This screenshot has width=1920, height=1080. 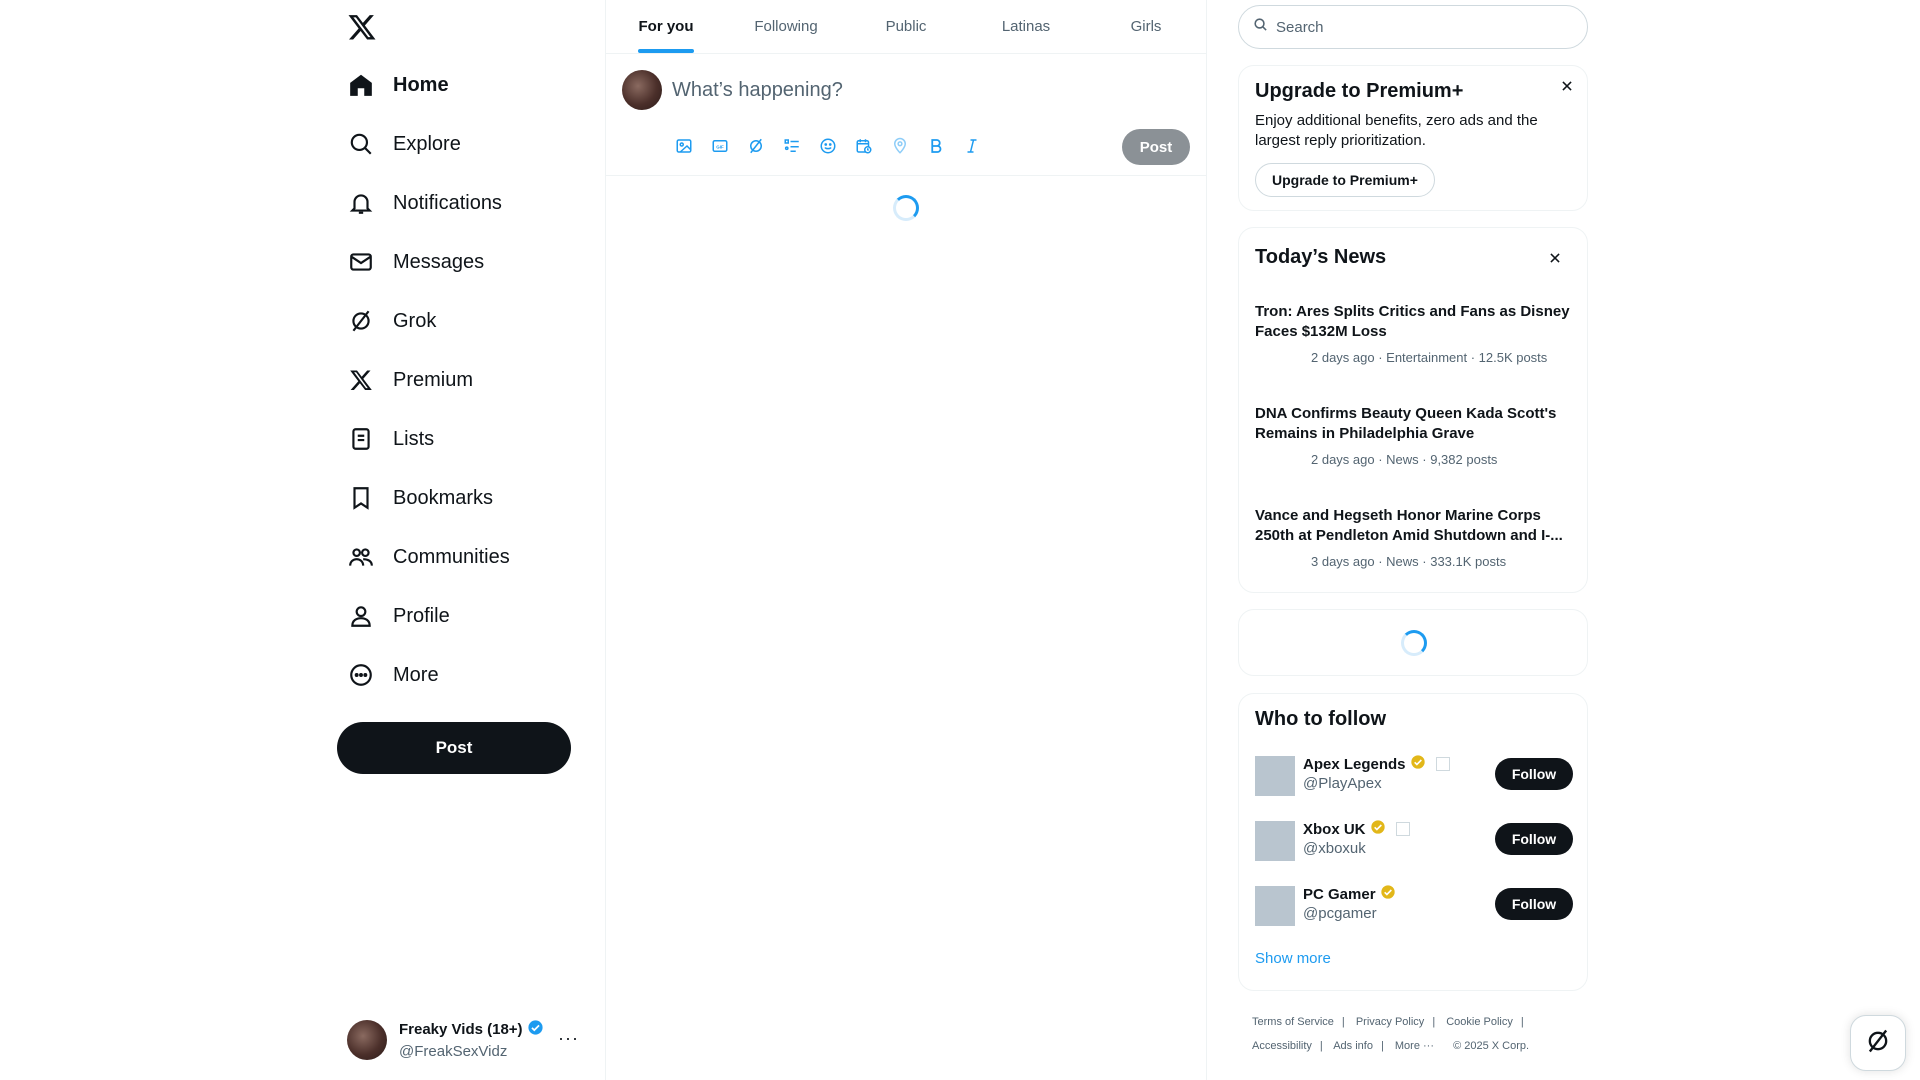 What do you see at coordinates (361, 498) in the screenshot?
I see `bookmark-icon` at bounding box center [361, 498].